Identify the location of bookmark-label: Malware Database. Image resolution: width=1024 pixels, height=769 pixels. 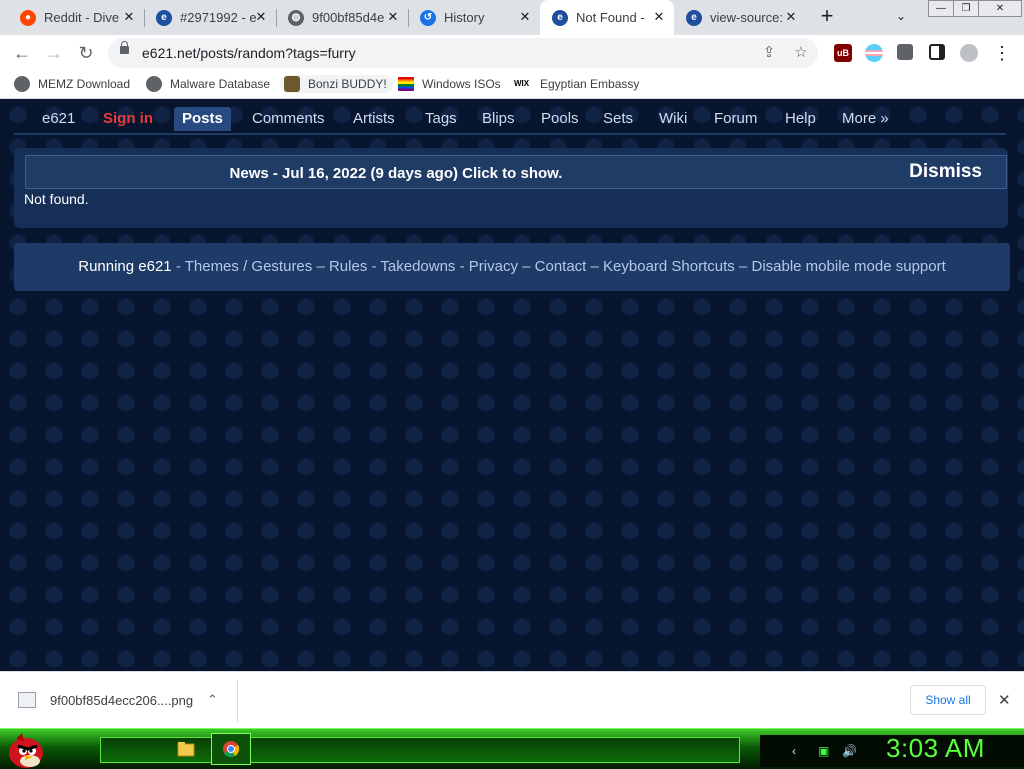
(220, 84).